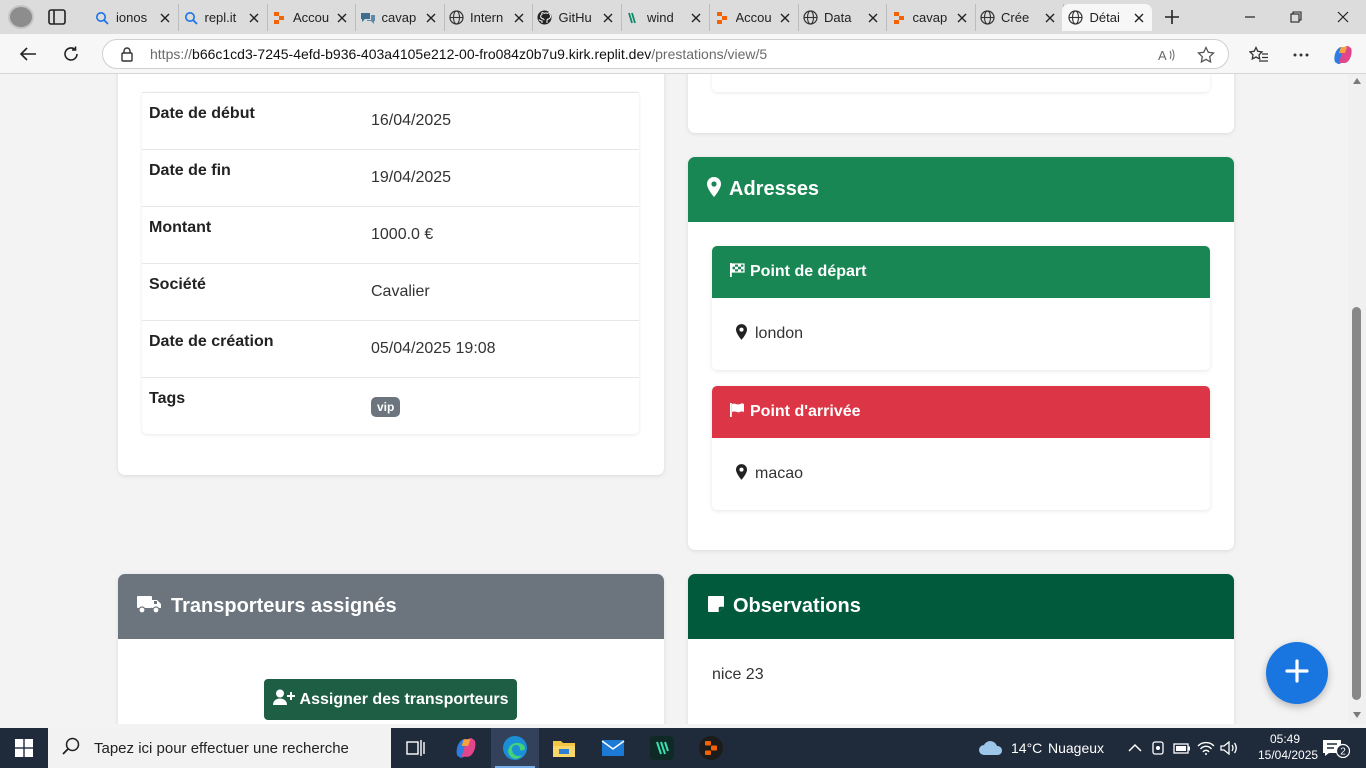 The image size is (1366, 768). I want to click on windsurf-taskbar-icon, so click(662, 748).